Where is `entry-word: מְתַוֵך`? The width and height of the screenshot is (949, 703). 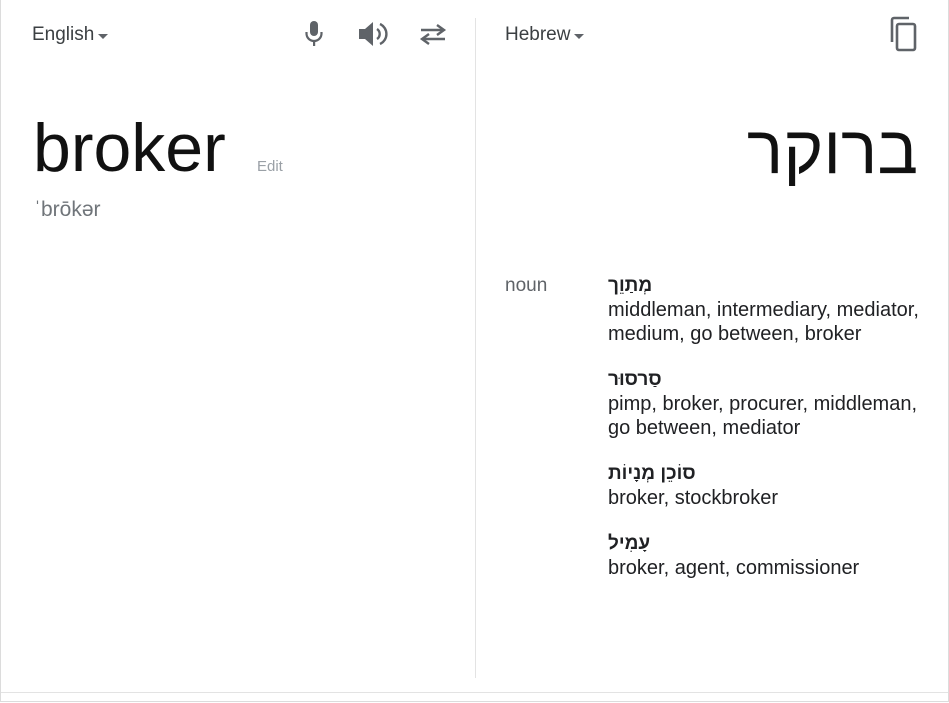 entry-word: מְתַוֵך is located at coordinates (768, 286).